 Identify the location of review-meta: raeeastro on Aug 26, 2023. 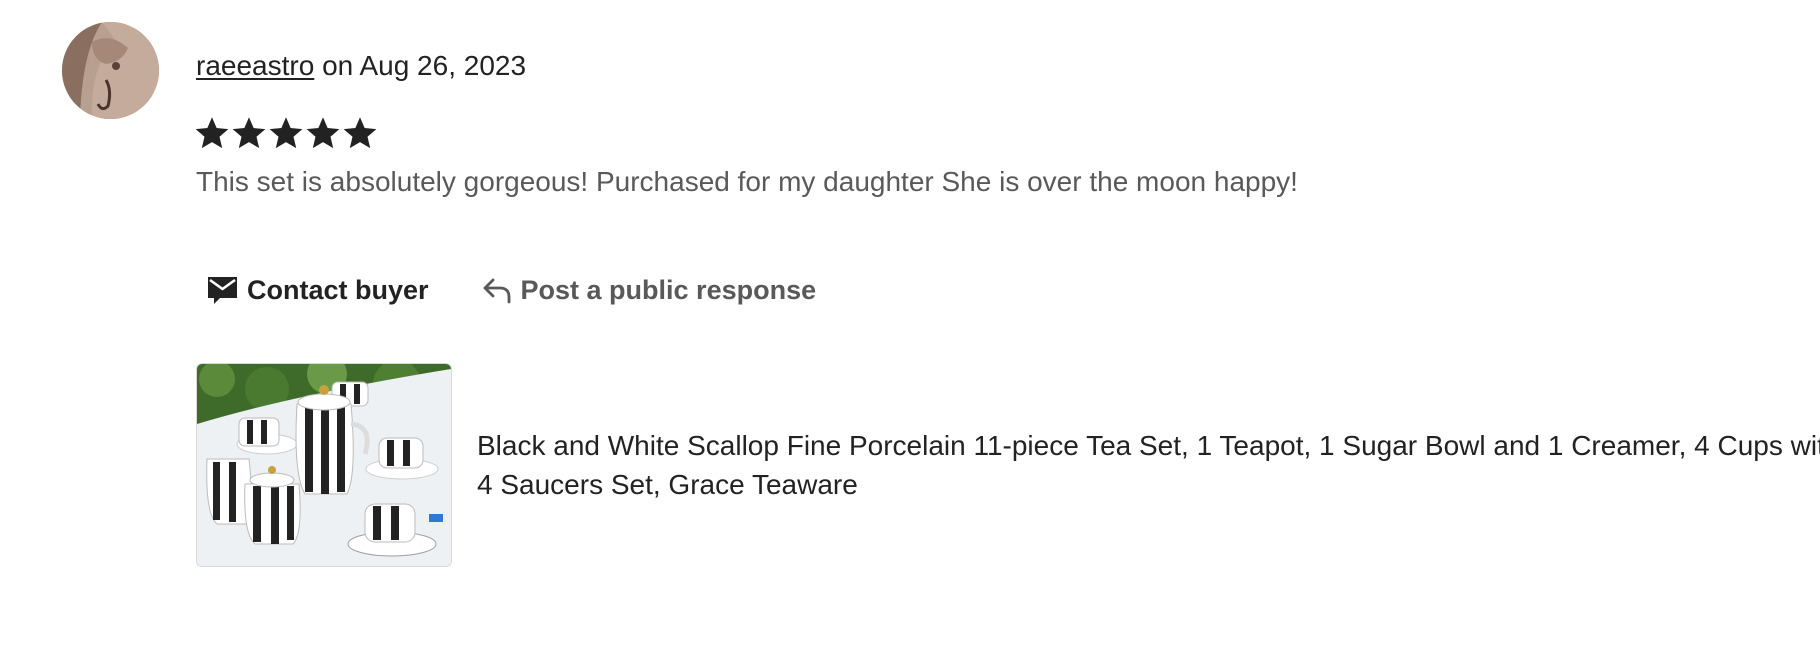
(361, 66).